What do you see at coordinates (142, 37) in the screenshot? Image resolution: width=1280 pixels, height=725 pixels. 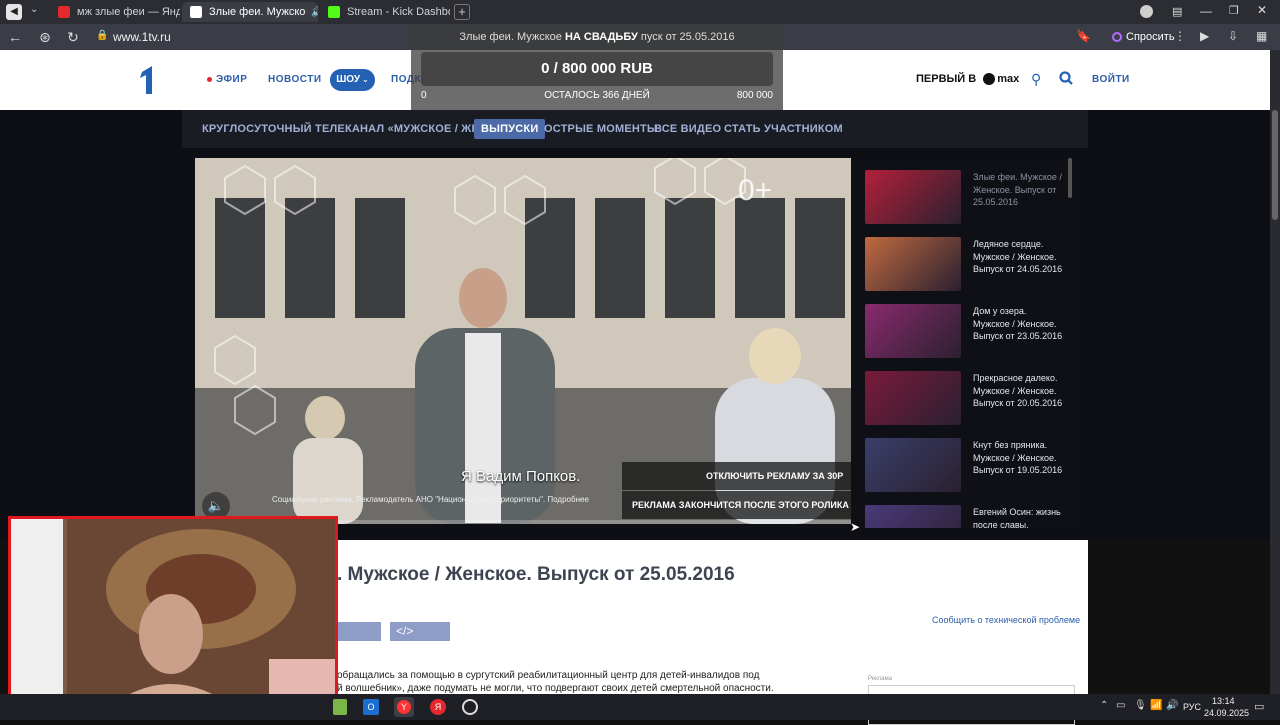 I see `url-field: www.1tv.ru` at bounding box center [142, 37].